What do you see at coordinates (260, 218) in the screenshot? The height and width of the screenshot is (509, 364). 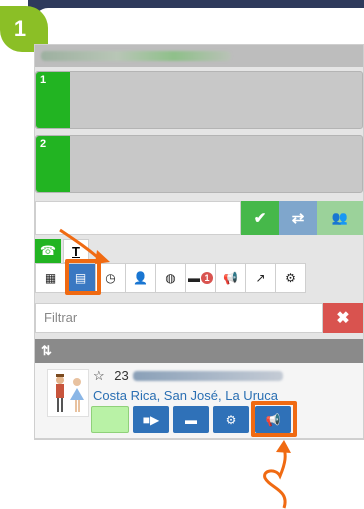 I see `check-icon: ✔` at bounding box center [260, 218].